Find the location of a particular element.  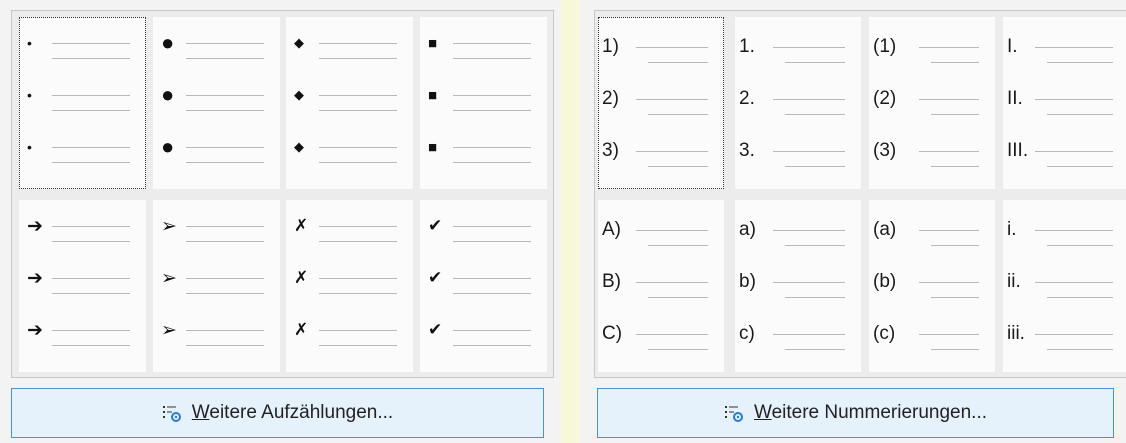

style-cell-numbering-parens-number: (1) (2) (3) is located at coordinates (932, 103).